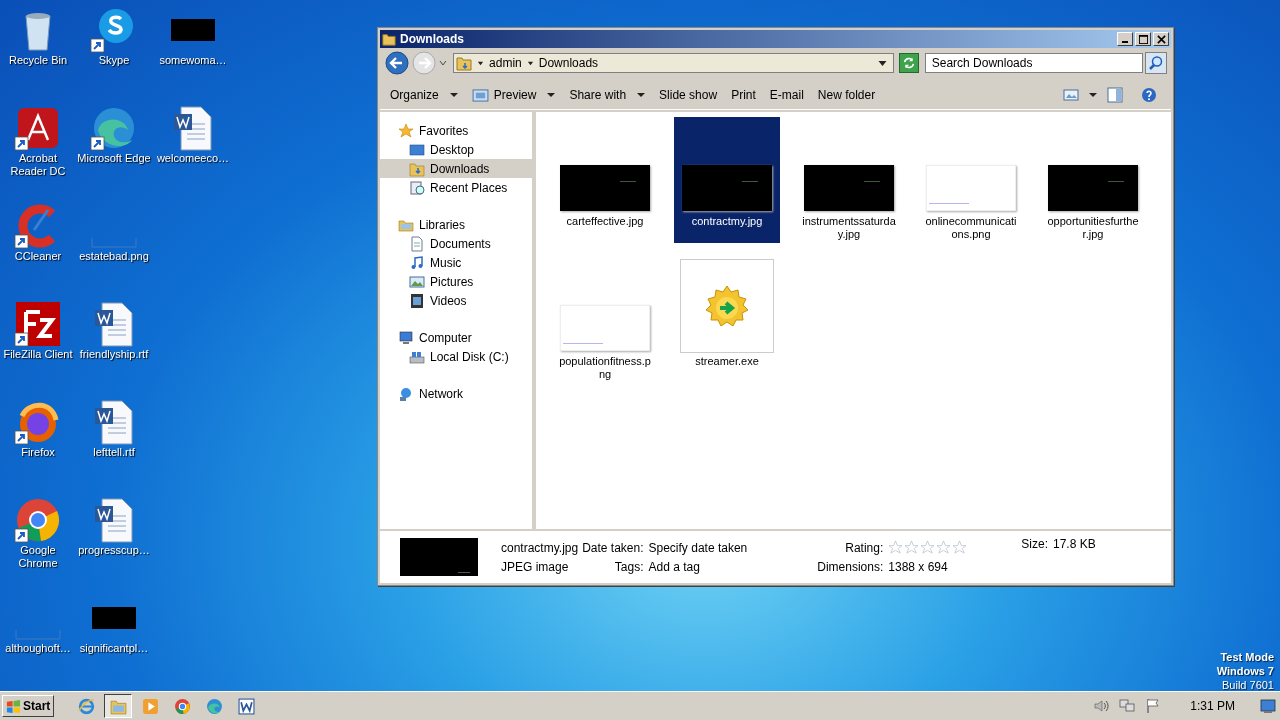 The height and width of the screenshot is (720, 1280). I want to click on nav-item: Documents, so click(456, 243).